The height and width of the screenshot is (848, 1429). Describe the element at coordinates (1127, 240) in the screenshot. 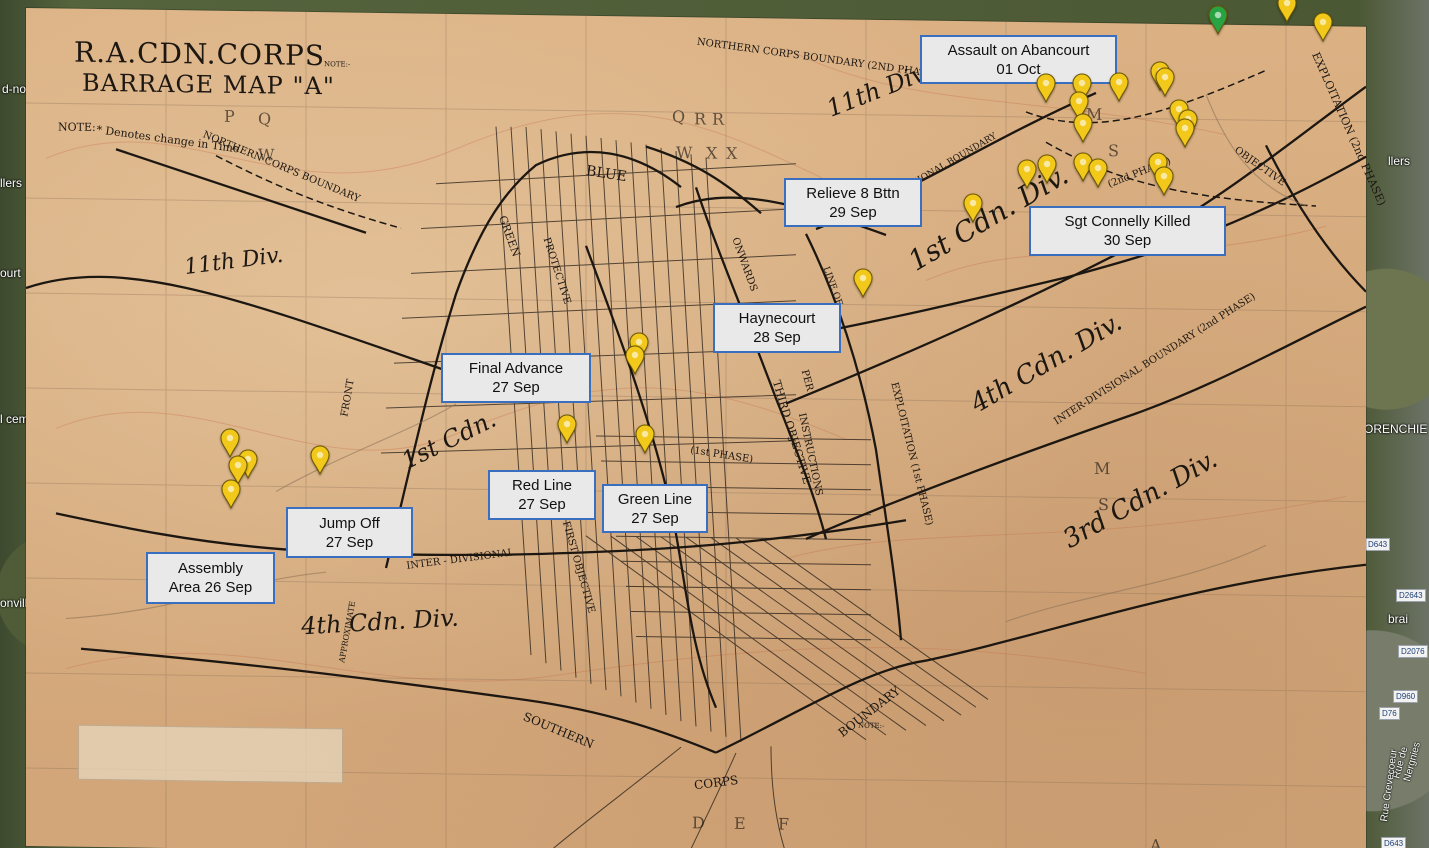

I see `callout-date: 30 Sep` at that location.